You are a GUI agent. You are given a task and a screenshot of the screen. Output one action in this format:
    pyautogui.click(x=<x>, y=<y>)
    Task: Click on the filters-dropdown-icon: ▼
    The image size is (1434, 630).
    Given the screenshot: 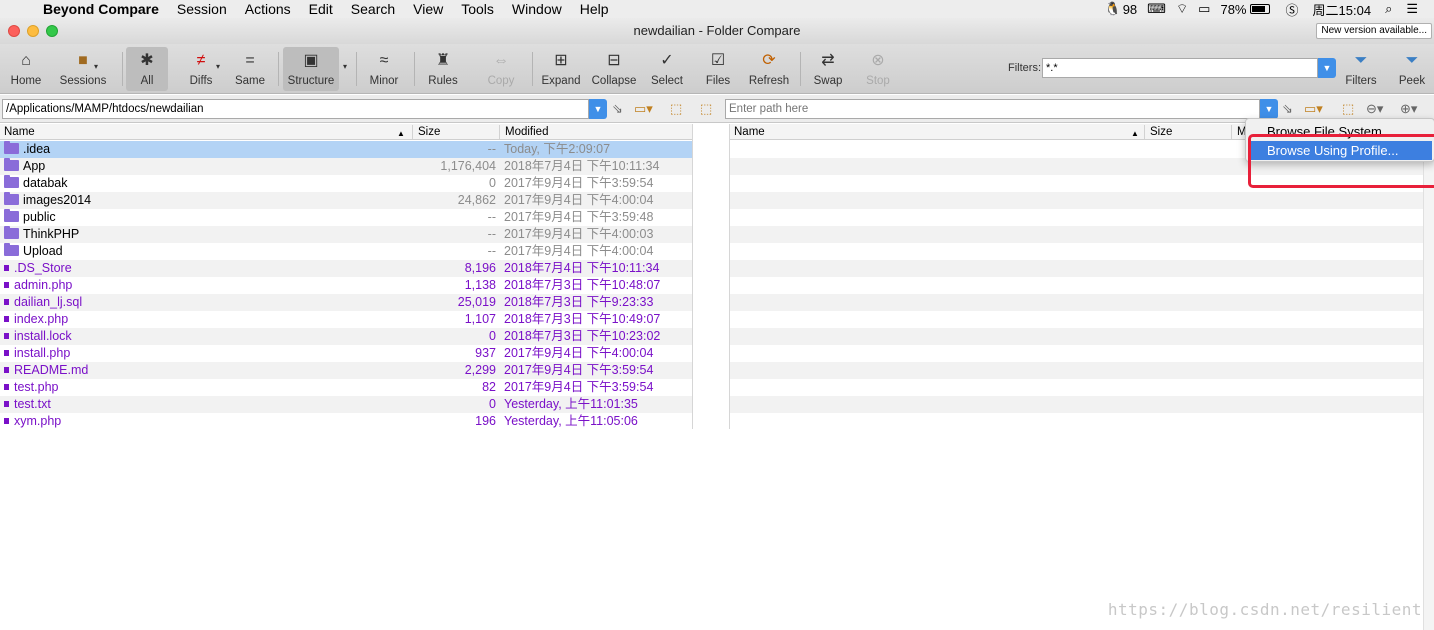 What is the action you would take?
    pyautogui.click(x=1327, y=68)
    